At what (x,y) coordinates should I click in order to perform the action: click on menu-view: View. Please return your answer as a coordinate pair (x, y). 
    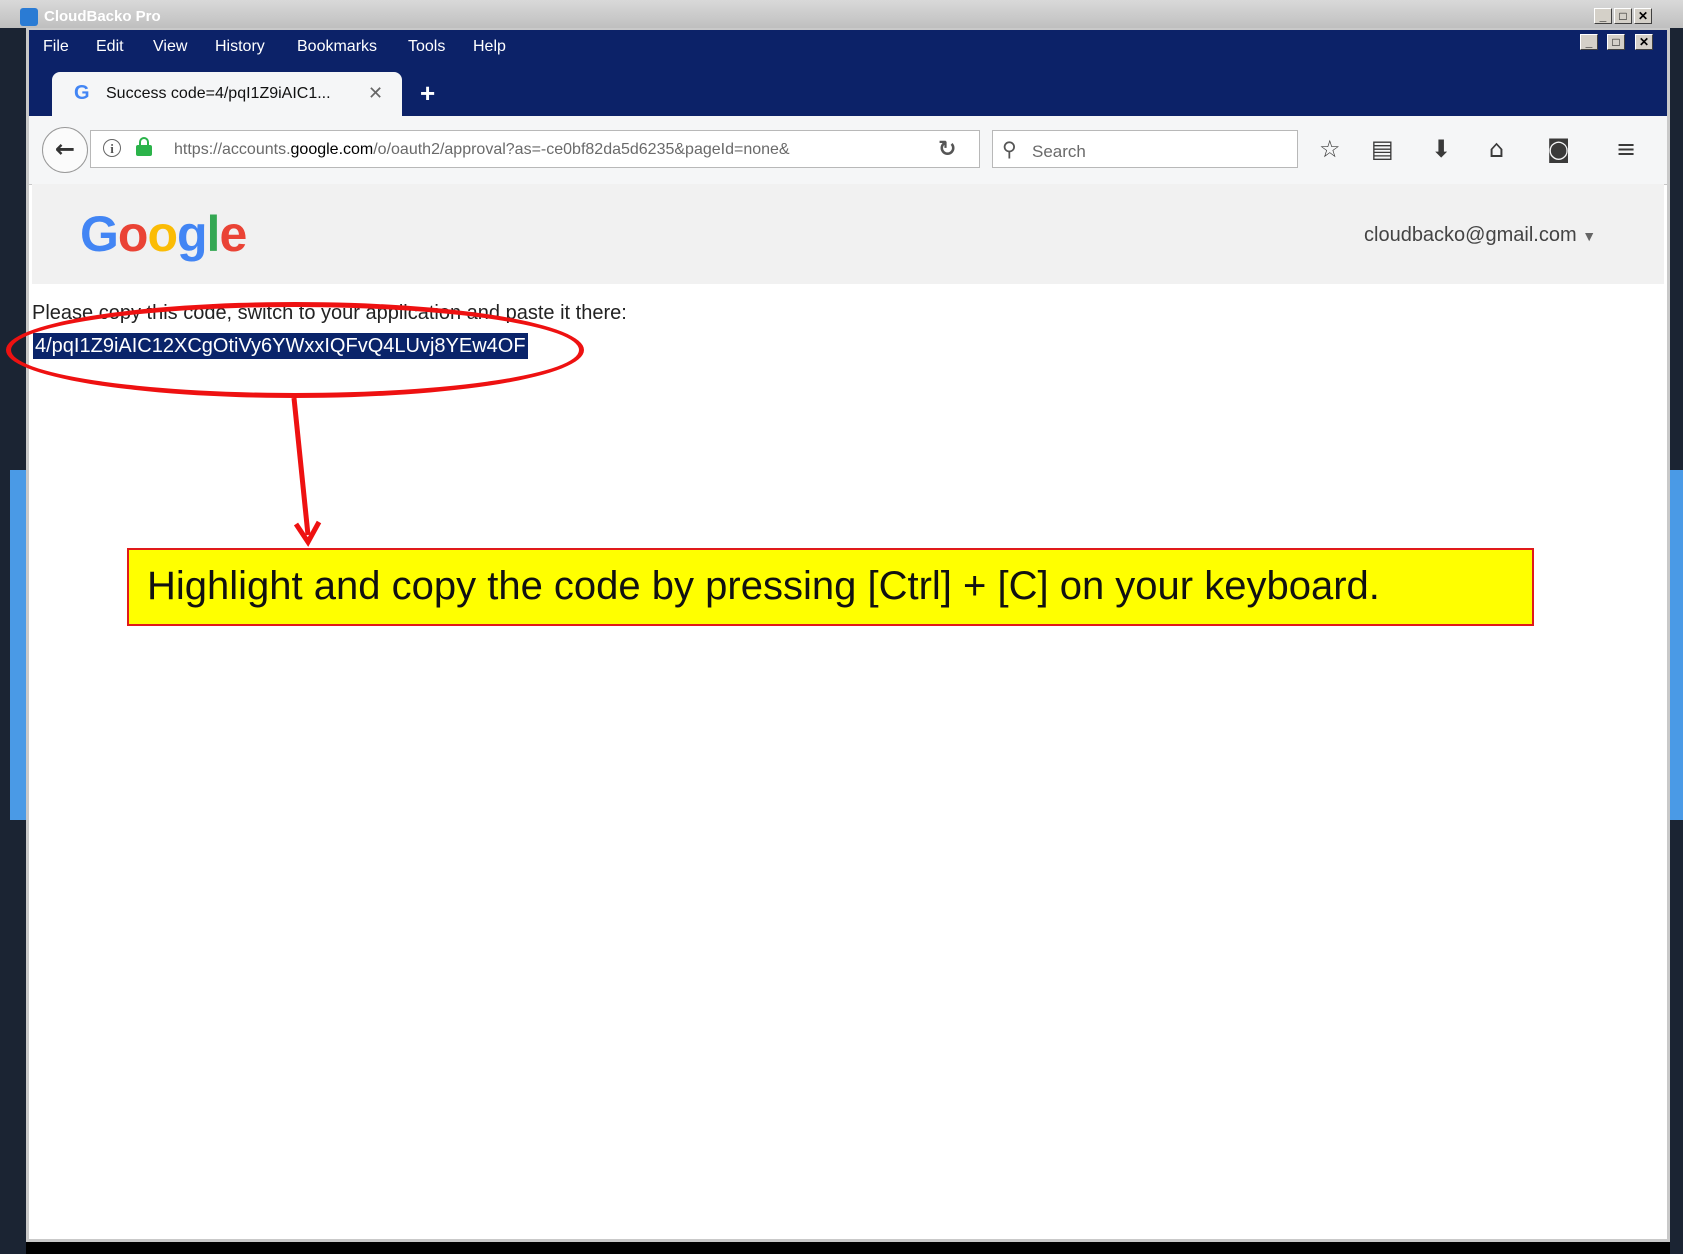
    Looking at the image, I should click on (170, 47).